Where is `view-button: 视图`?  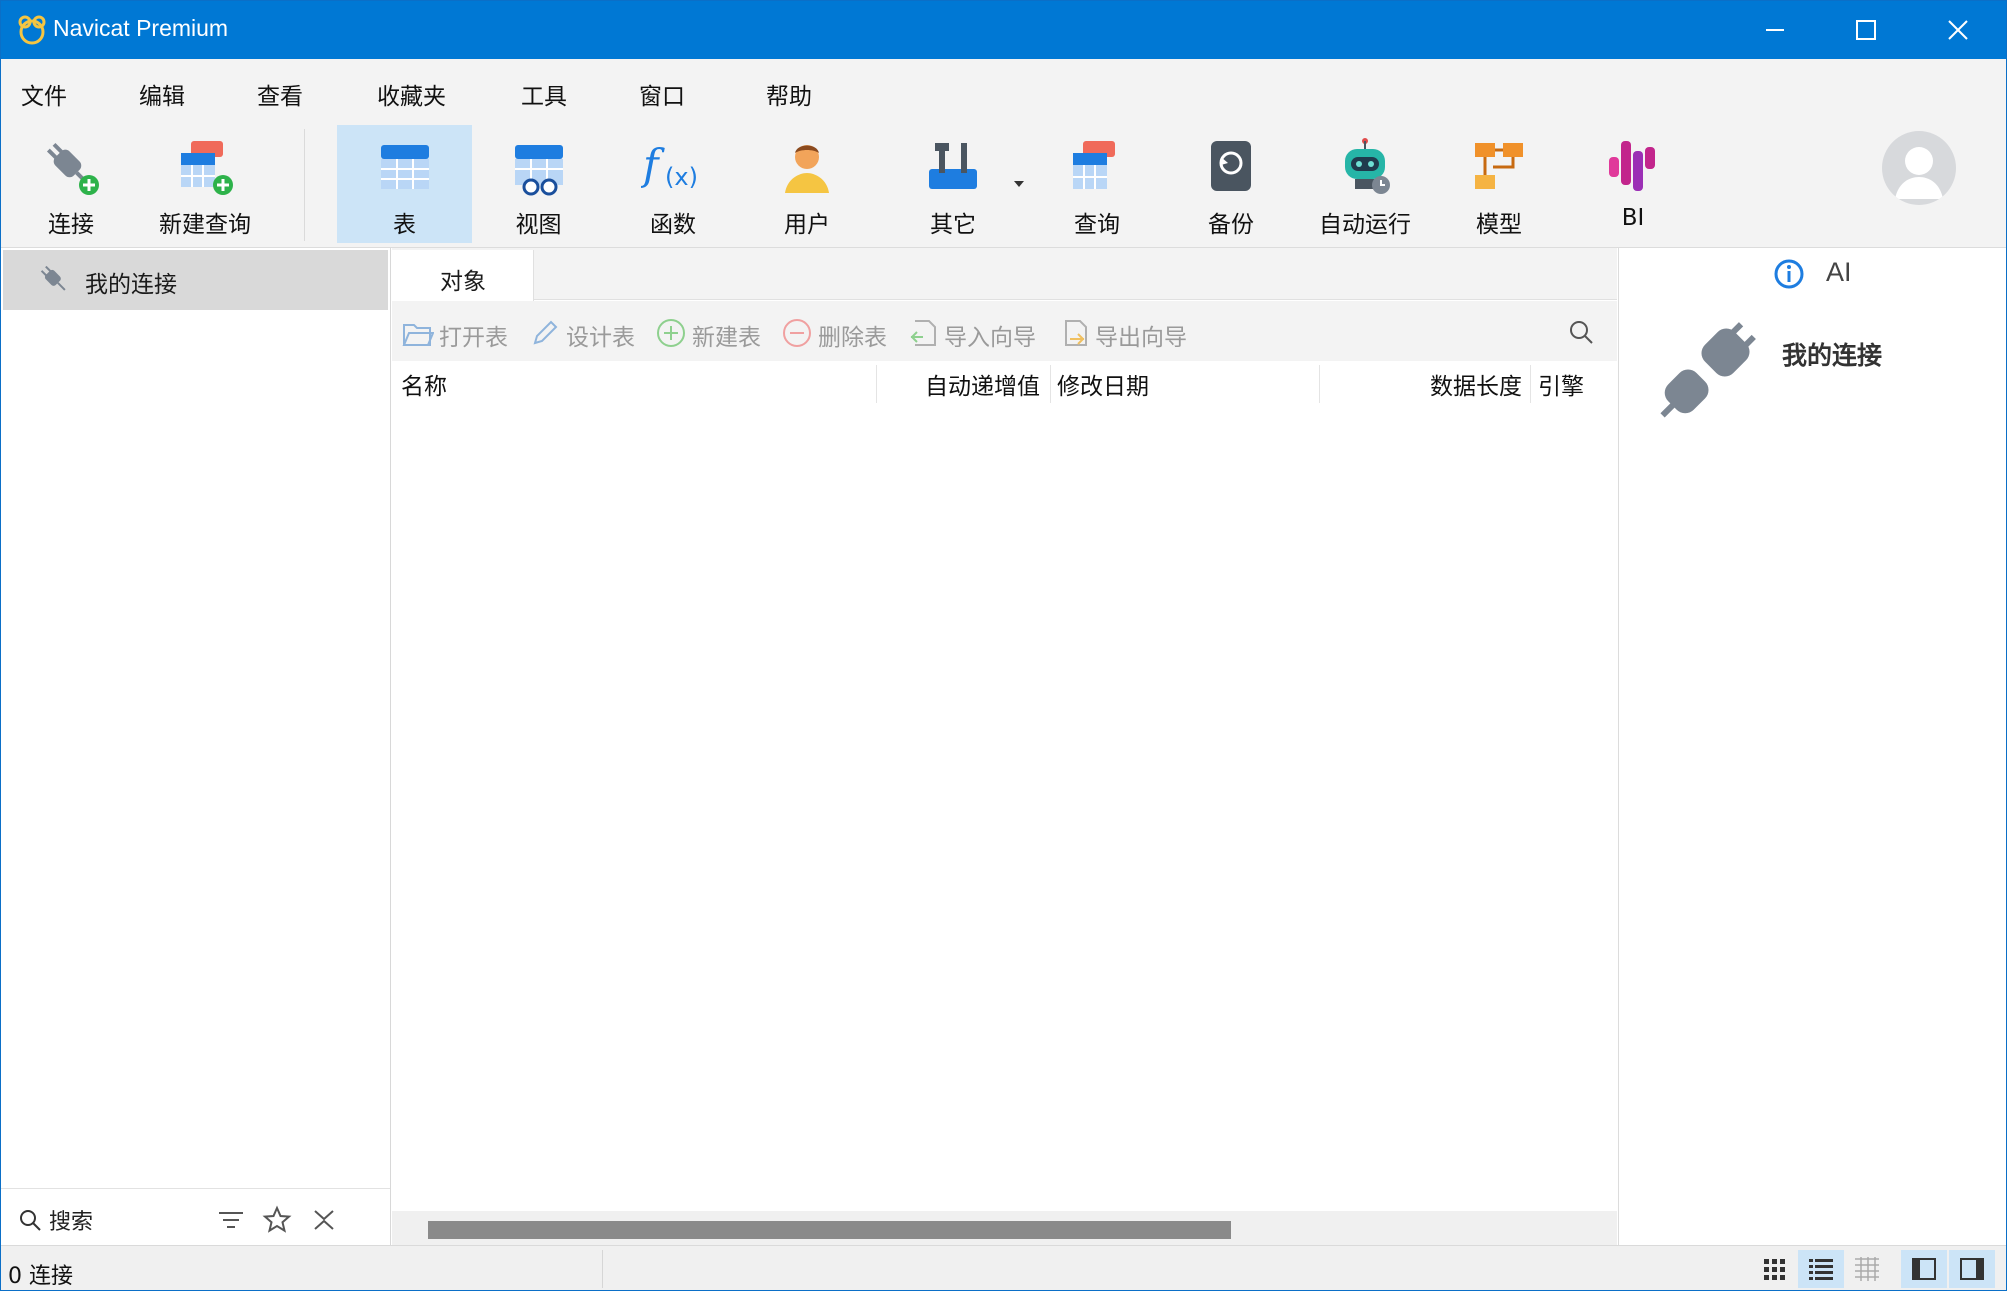 view-button: 视图 is located at coordinates (538, 184).